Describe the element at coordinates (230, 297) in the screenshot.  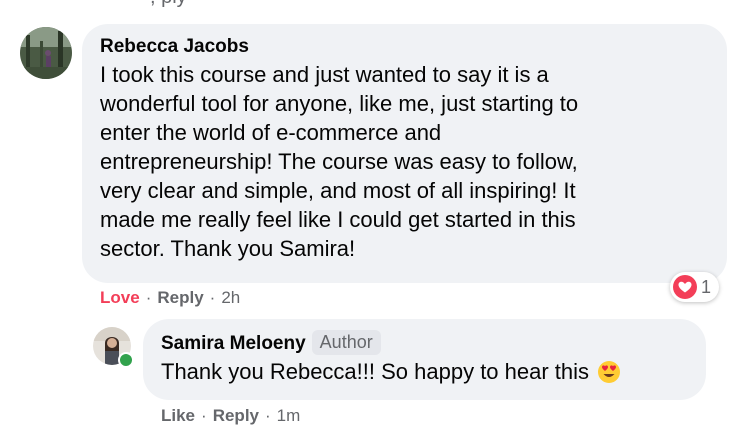
I see `comment-timestamp: 2h` at that location.